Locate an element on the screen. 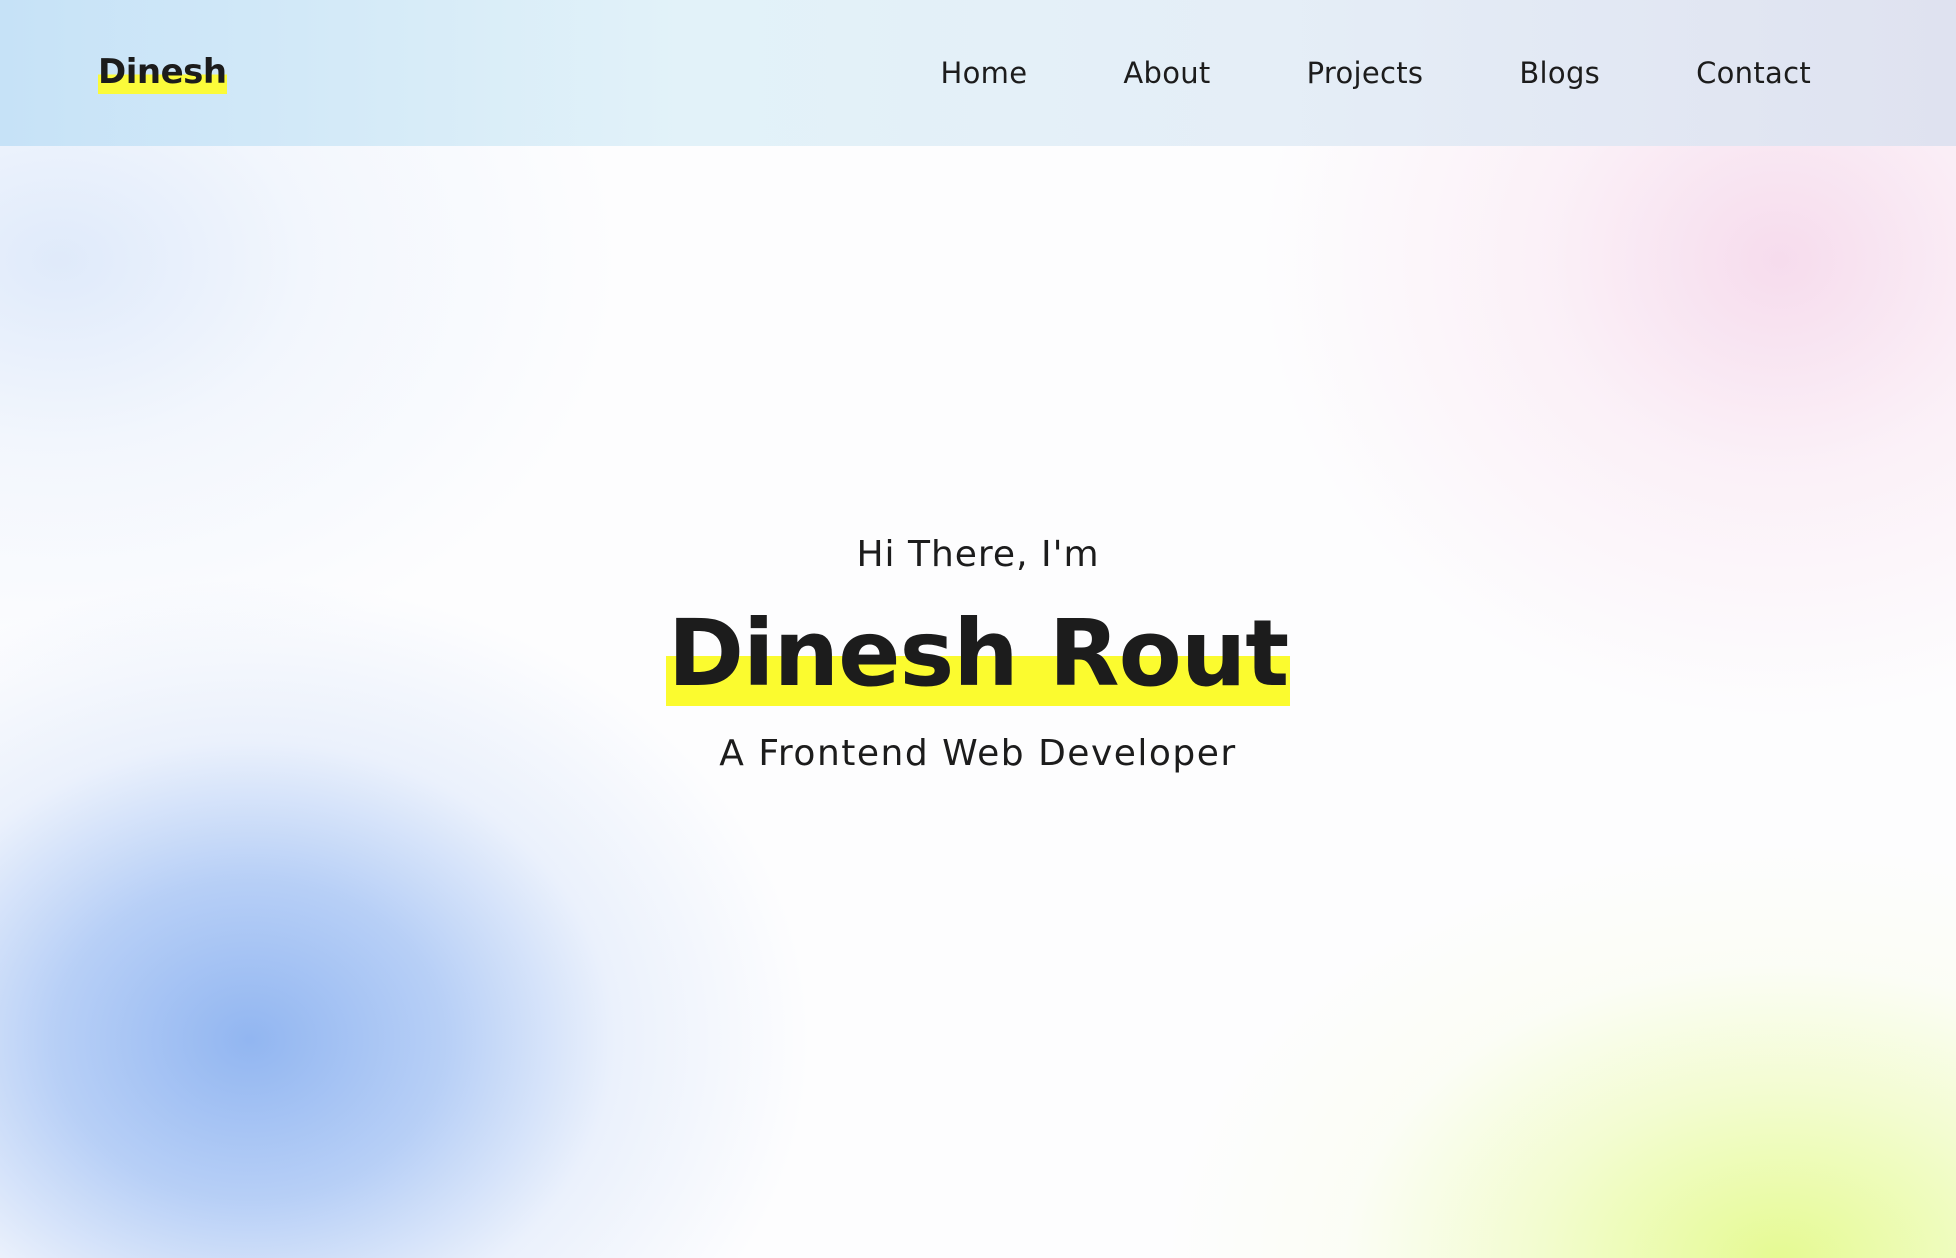  nav-link-blogs: Blogs is located at coordinates (1559, 73).